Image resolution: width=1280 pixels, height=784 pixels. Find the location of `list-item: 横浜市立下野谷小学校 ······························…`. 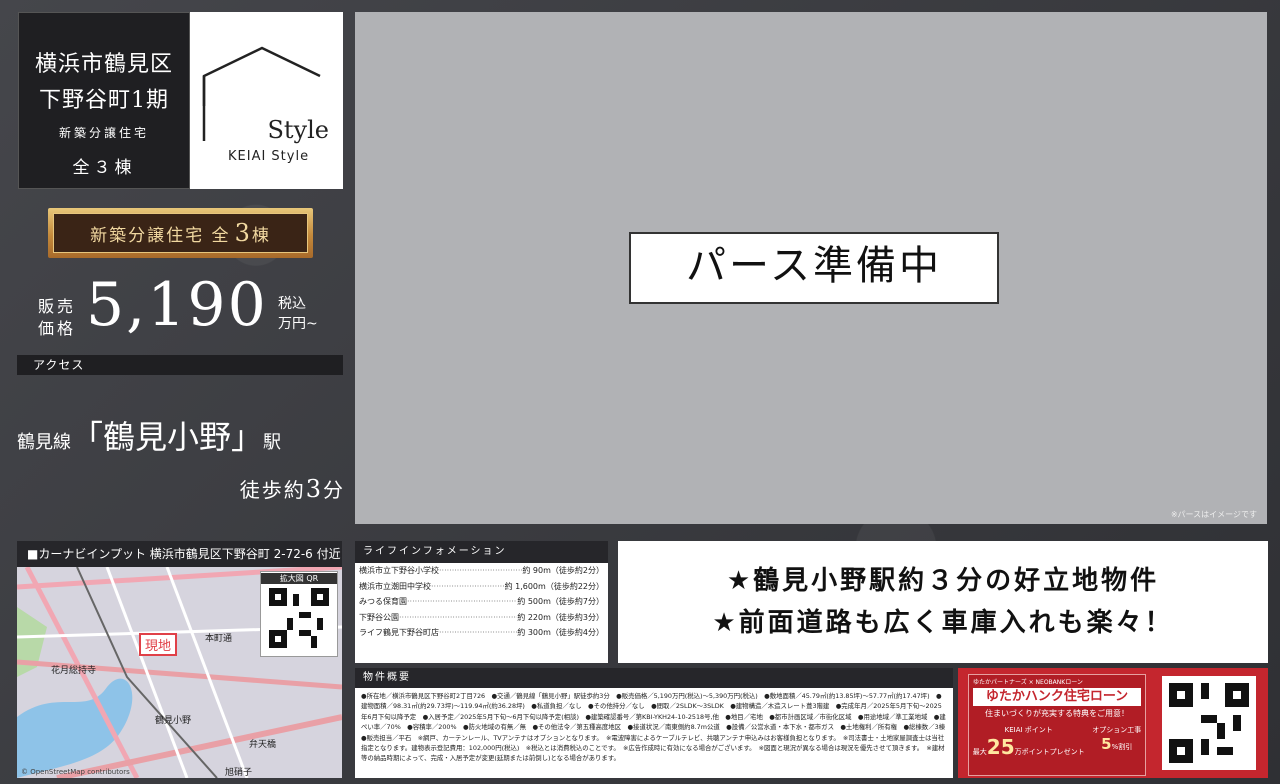

list-item: 横浜市立下野谷小学校 ······························… is located at coordinates (481, 570).